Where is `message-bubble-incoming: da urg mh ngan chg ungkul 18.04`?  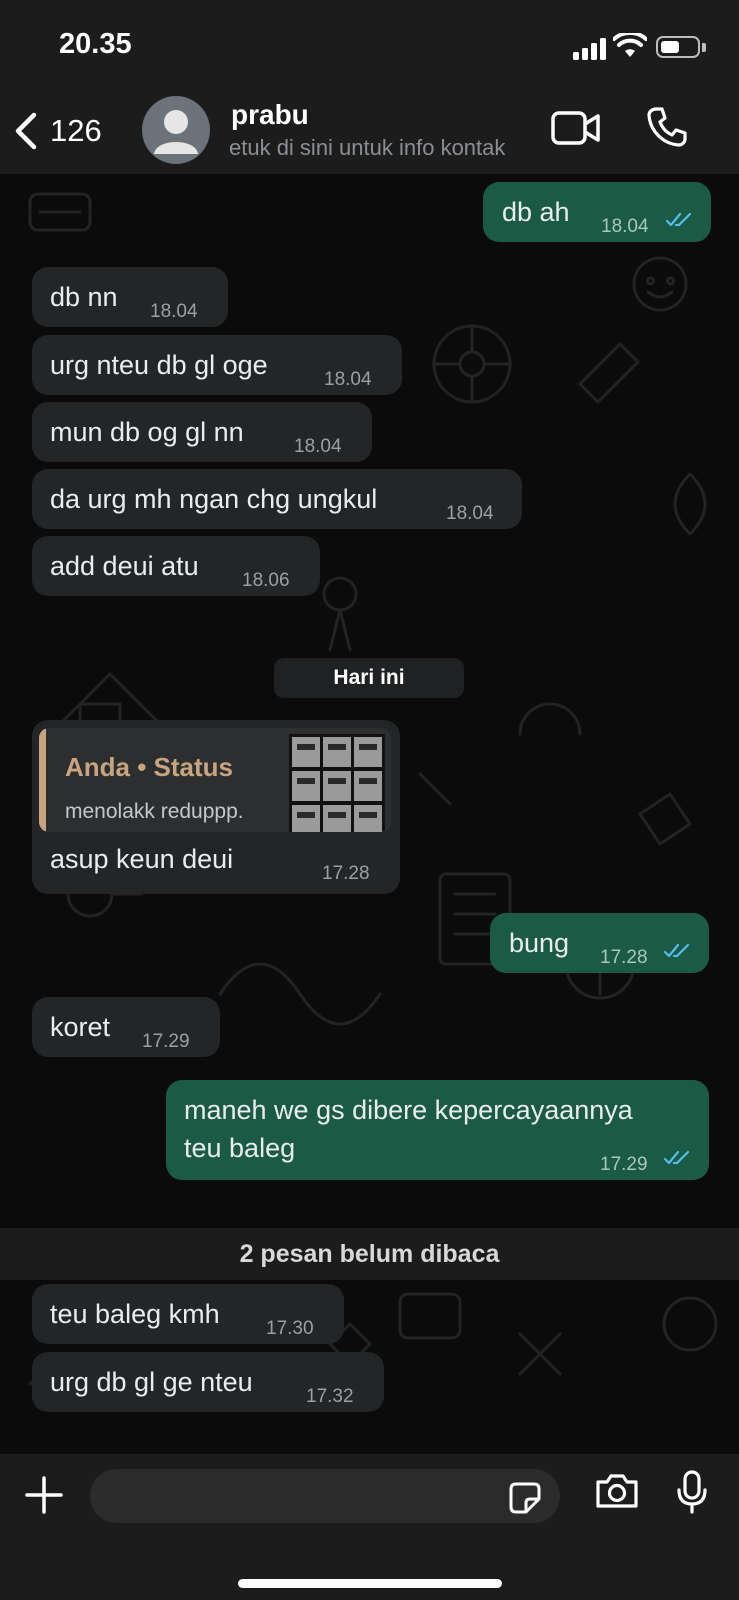
message-bubble-incoming: da urg mh ngan chg ungkul 18.04 is located at coordinates (277, 499).